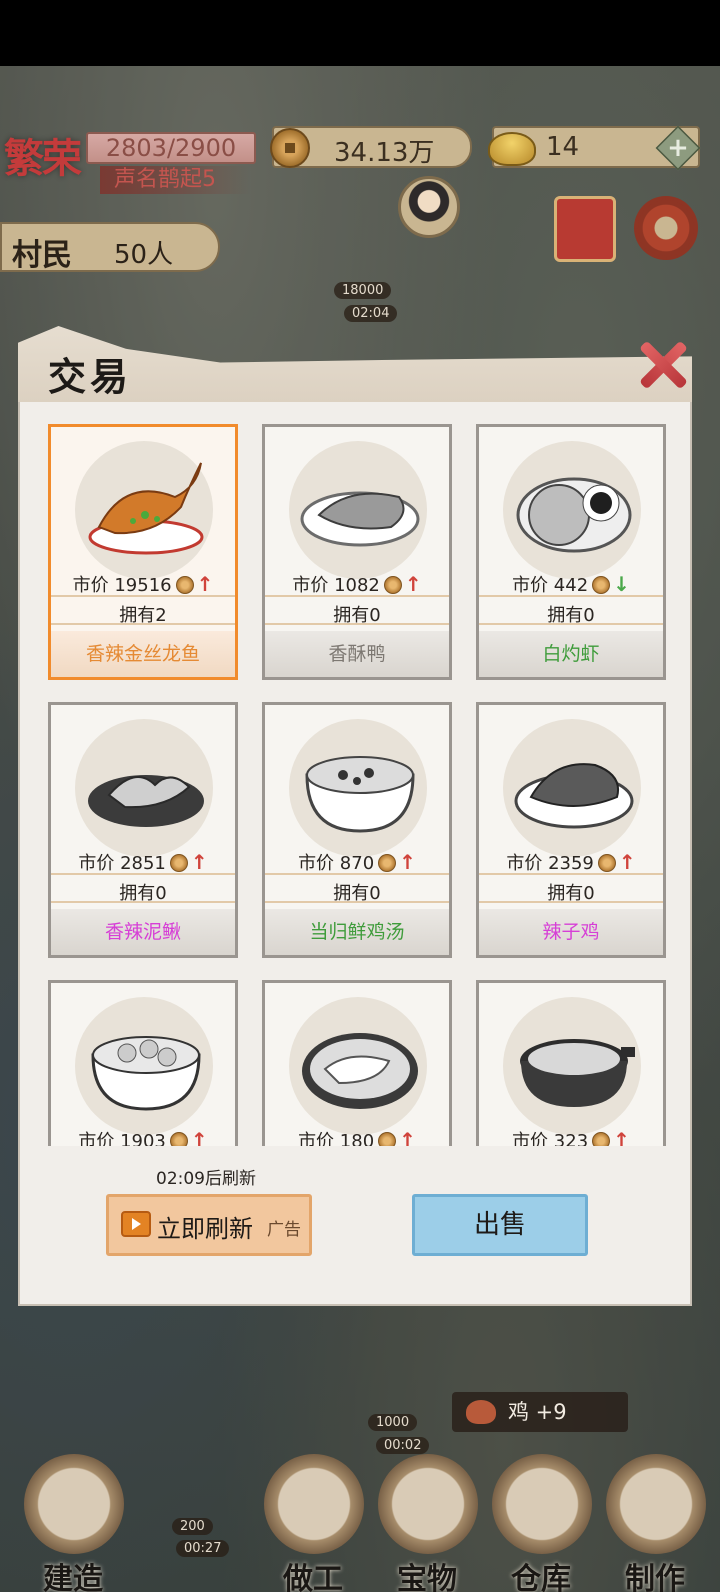 The width and height of the screenshot is (720, 1592). What do you see at coordinates (594, 148) in the screenshot?
I see `ingot-counter: 14 +` at bounding box center [594, 148].